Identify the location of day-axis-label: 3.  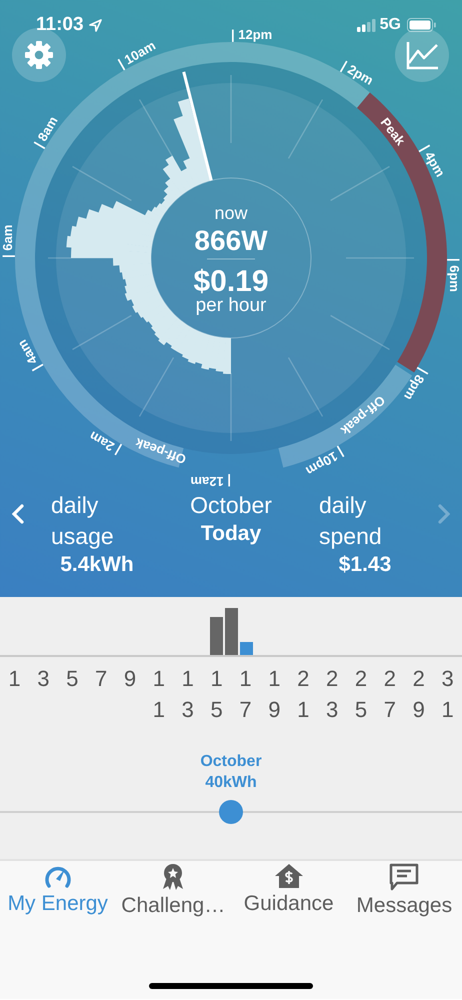
(43, 679).